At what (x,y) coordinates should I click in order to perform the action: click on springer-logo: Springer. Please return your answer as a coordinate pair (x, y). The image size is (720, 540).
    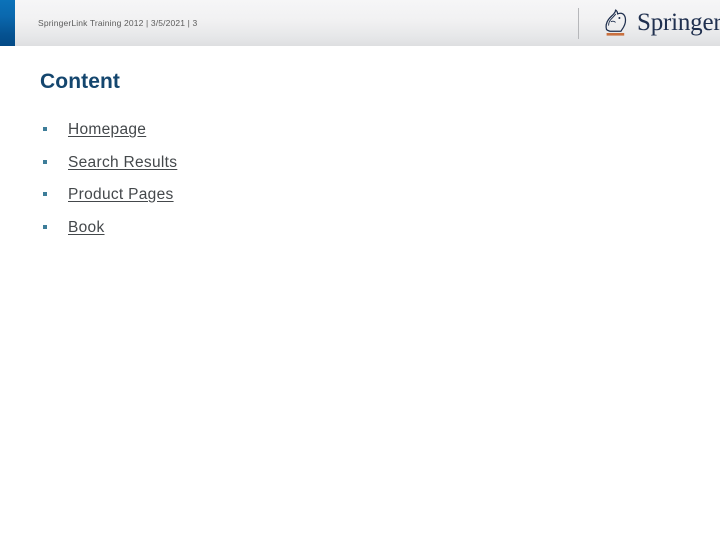
    Looking at the image, I should click on (659, 23).